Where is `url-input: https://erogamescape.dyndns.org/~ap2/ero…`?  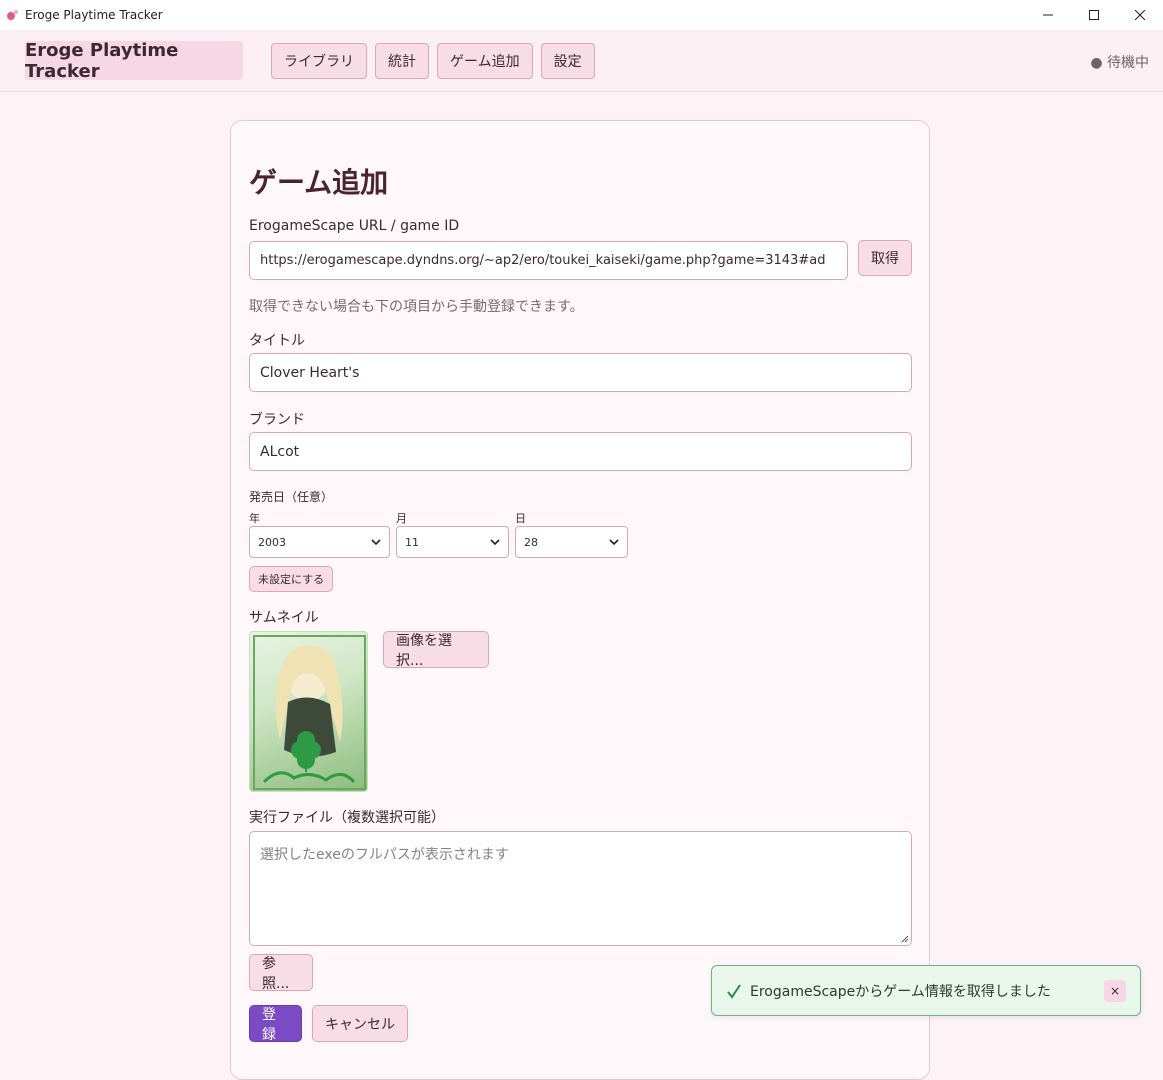
url-input: https://erogamescape.dyndns.org/~ap2/ero… is located at coordinates (548, 260).